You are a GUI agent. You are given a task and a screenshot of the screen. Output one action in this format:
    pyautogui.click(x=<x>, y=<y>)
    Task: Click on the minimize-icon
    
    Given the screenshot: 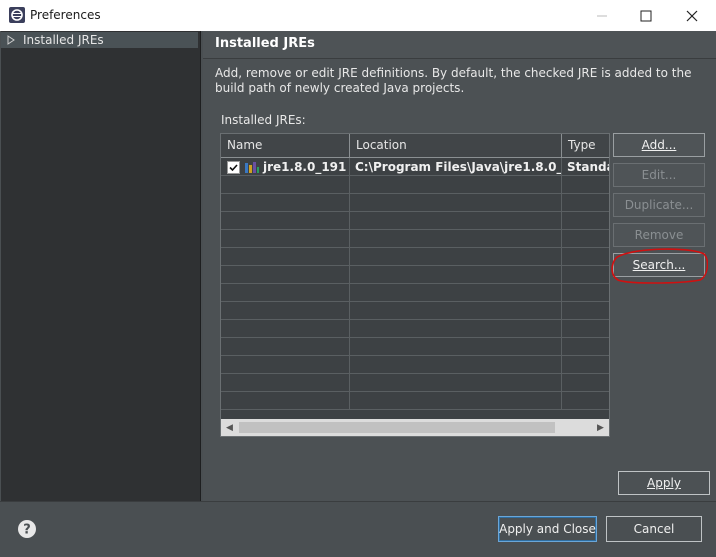 What is the action you would take?
    pyautogui.click(x=602, y=15)
    